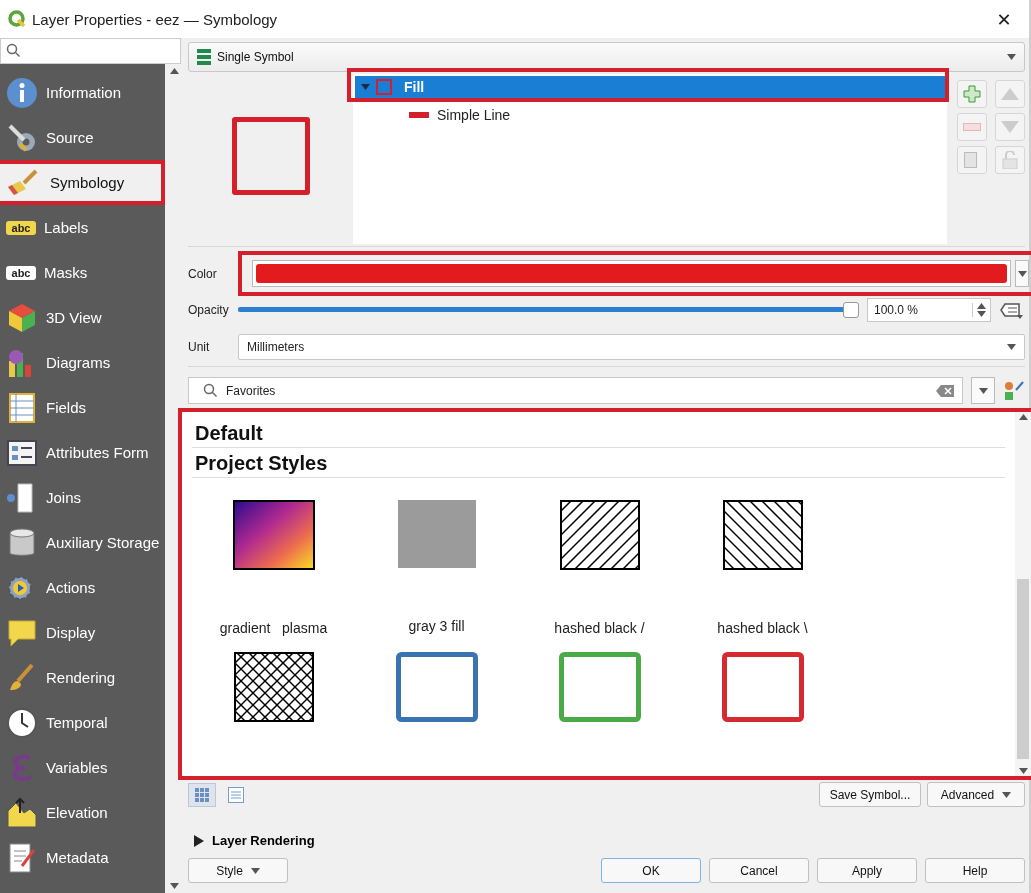 The width and height of the screenshot is (1031, 893). I want to click on gradient-swatch, so click(273, 535).